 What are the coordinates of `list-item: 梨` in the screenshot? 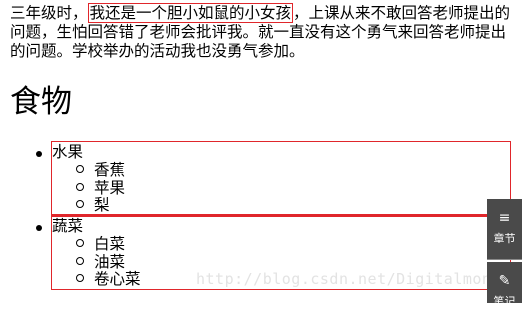 It's located at (93, 205).